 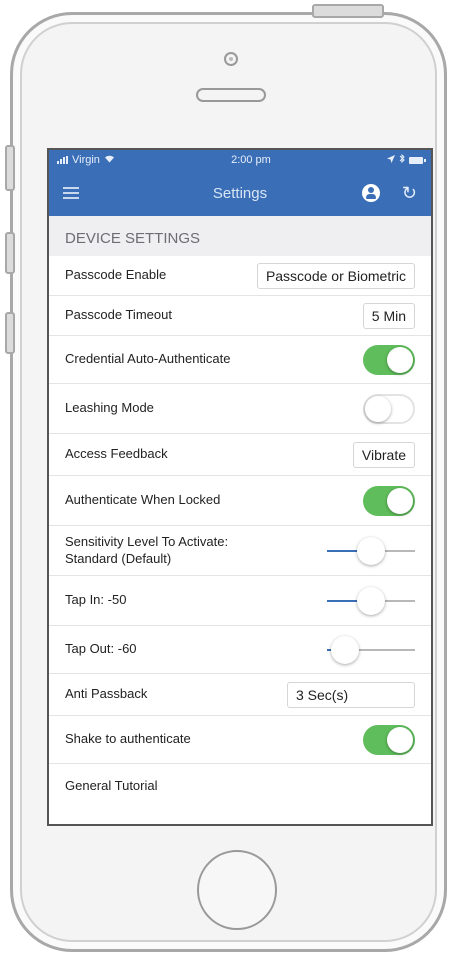 What do you see at coordinates (417, 160) in the screenshot?
I see `battery-icon` at bounding box center [417, 160].